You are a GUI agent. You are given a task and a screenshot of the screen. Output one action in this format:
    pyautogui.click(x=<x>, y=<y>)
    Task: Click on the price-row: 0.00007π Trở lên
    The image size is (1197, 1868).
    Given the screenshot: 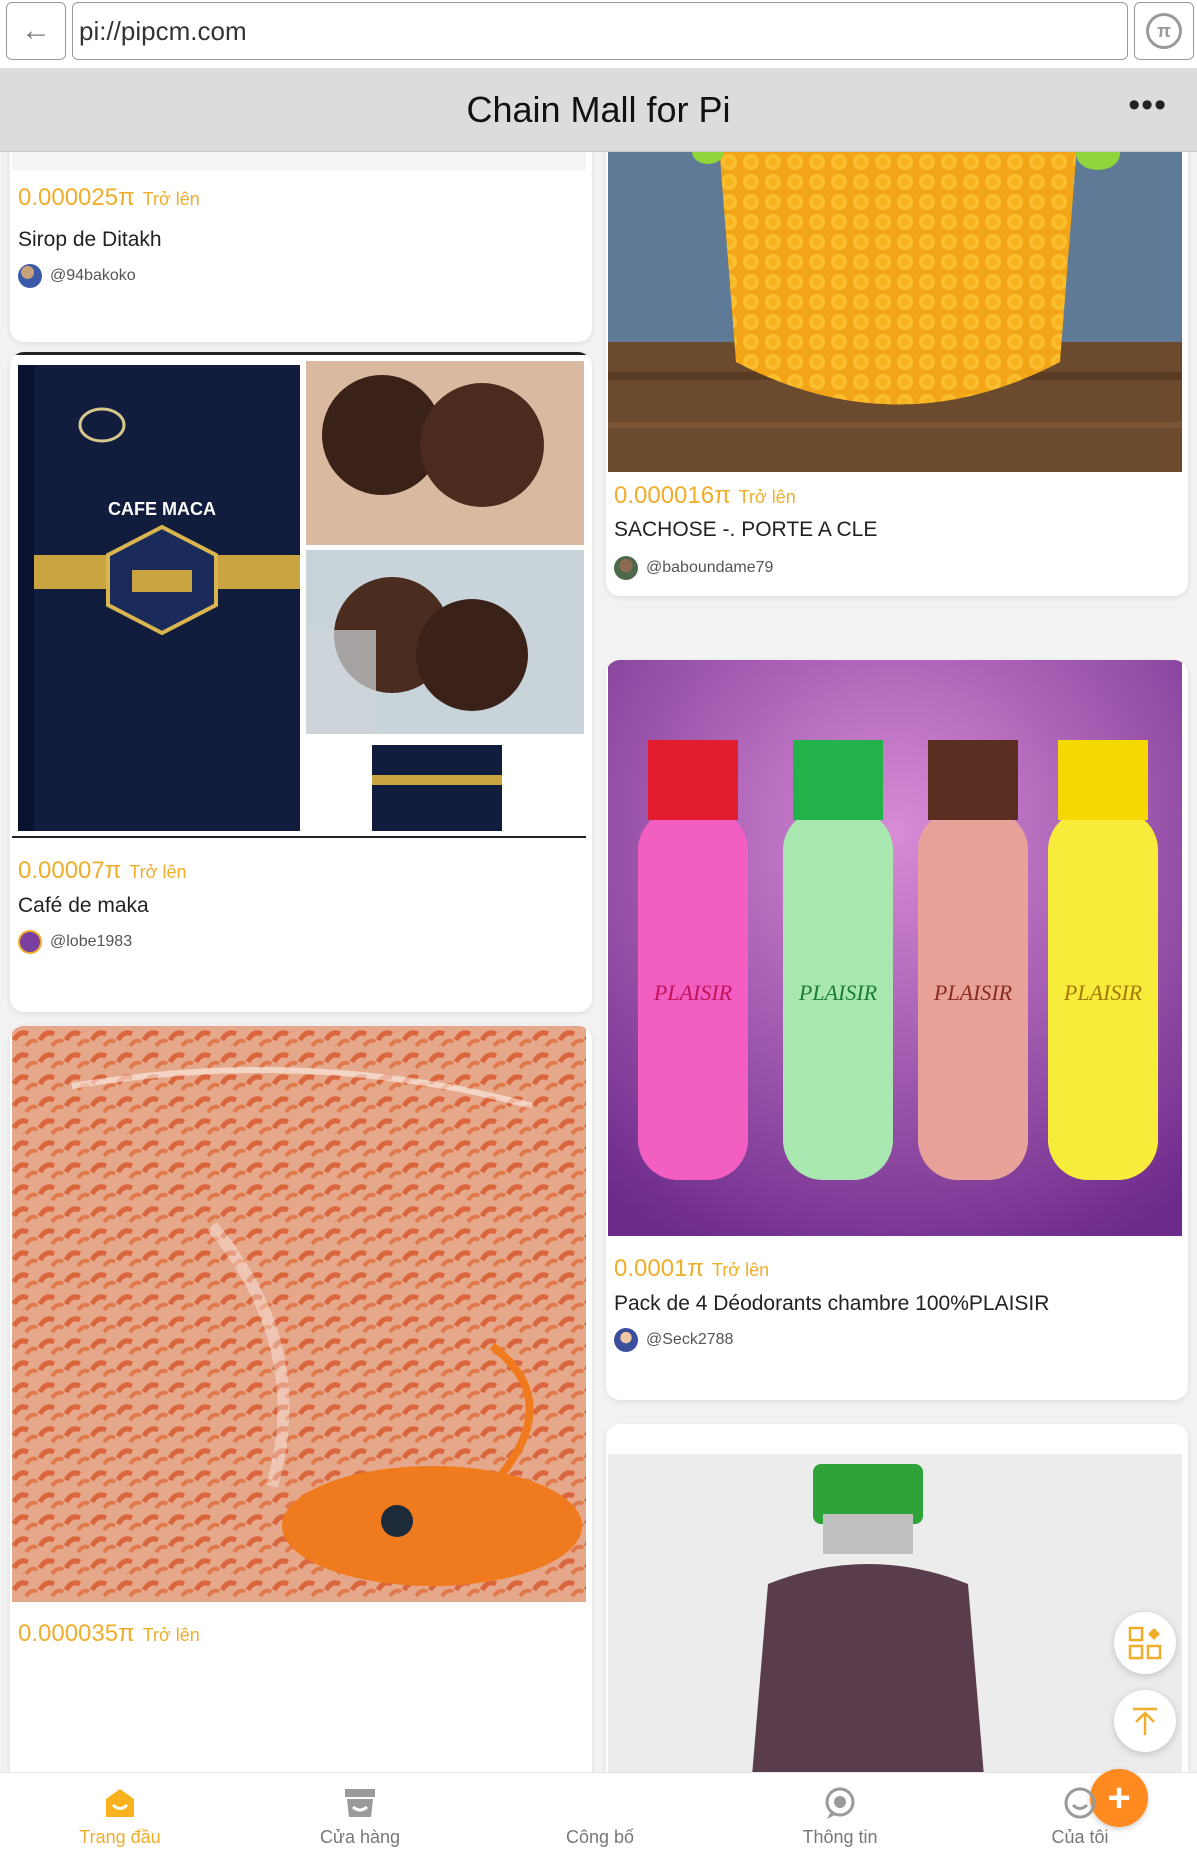 What is the action you would take?
    pyautogui.click(x=102, y=871)
    